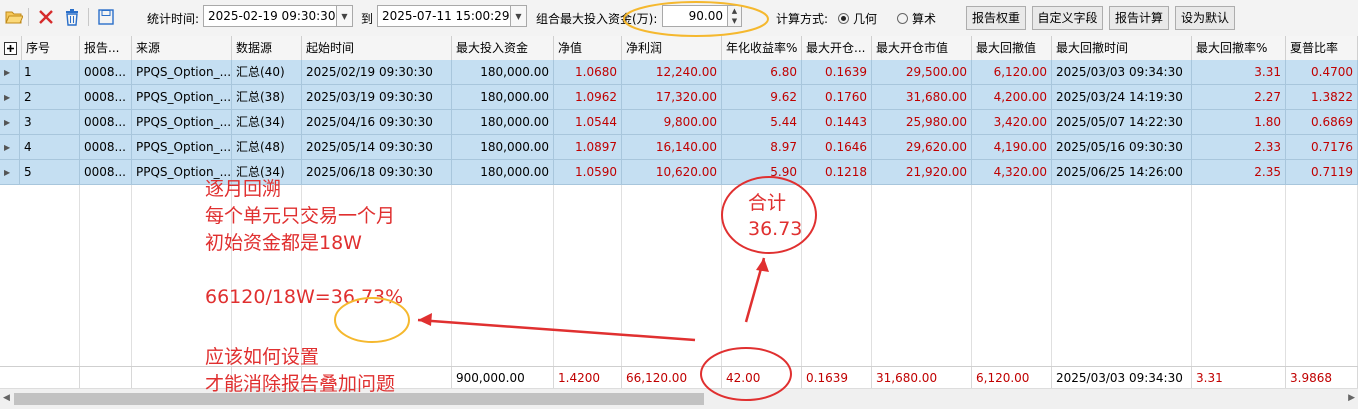  Describe the element at coordinates (695, 16) in the screenshot. I see `max-capital-input: 90.00` at that location.